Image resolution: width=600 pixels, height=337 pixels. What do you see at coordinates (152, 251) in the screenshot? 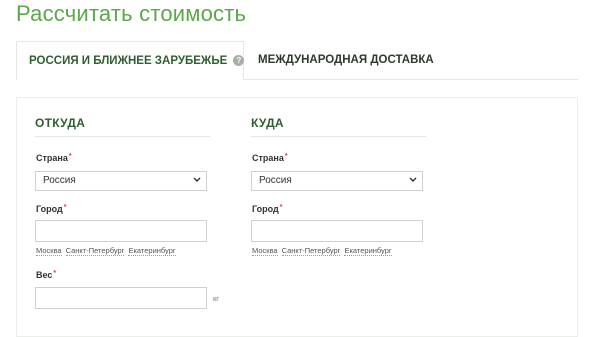
I see `from-quick-city-ekb: Екатеринбург` at bounding box center [152, 251].